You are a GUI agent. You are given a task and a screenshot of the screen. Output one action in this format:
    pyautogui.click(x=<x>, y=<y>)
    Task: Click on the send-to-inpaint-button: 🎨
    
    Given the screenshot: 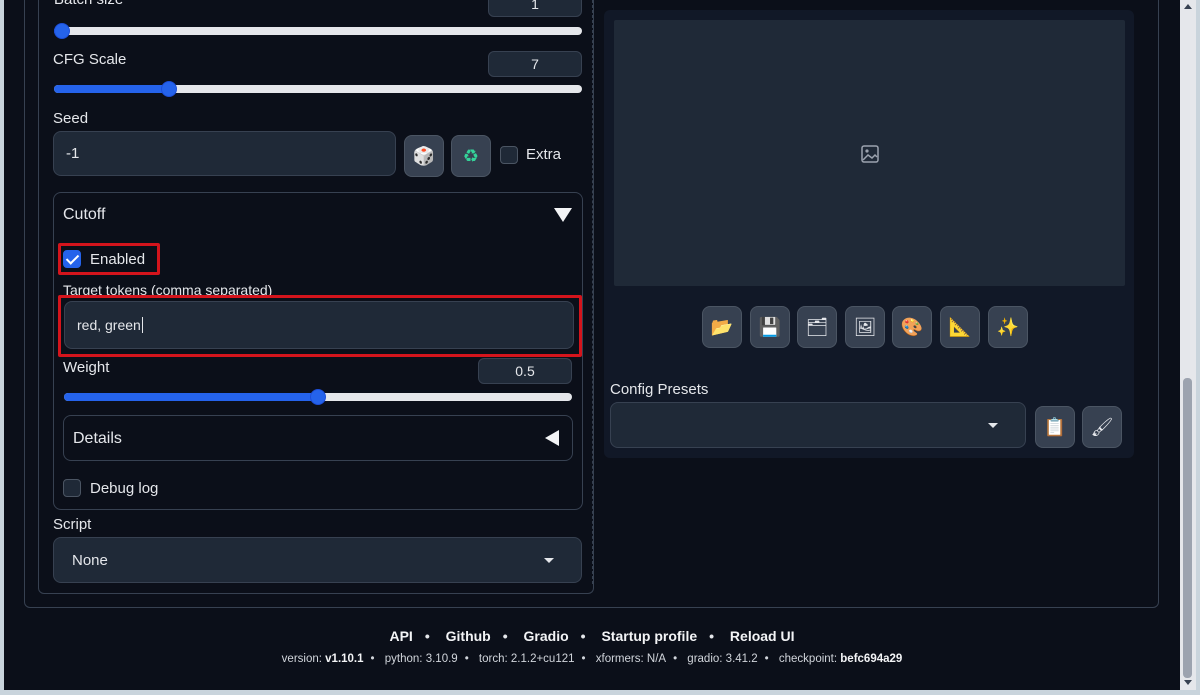 What is the action you would take?
    pyautogui.click(x=912, y=327)
    